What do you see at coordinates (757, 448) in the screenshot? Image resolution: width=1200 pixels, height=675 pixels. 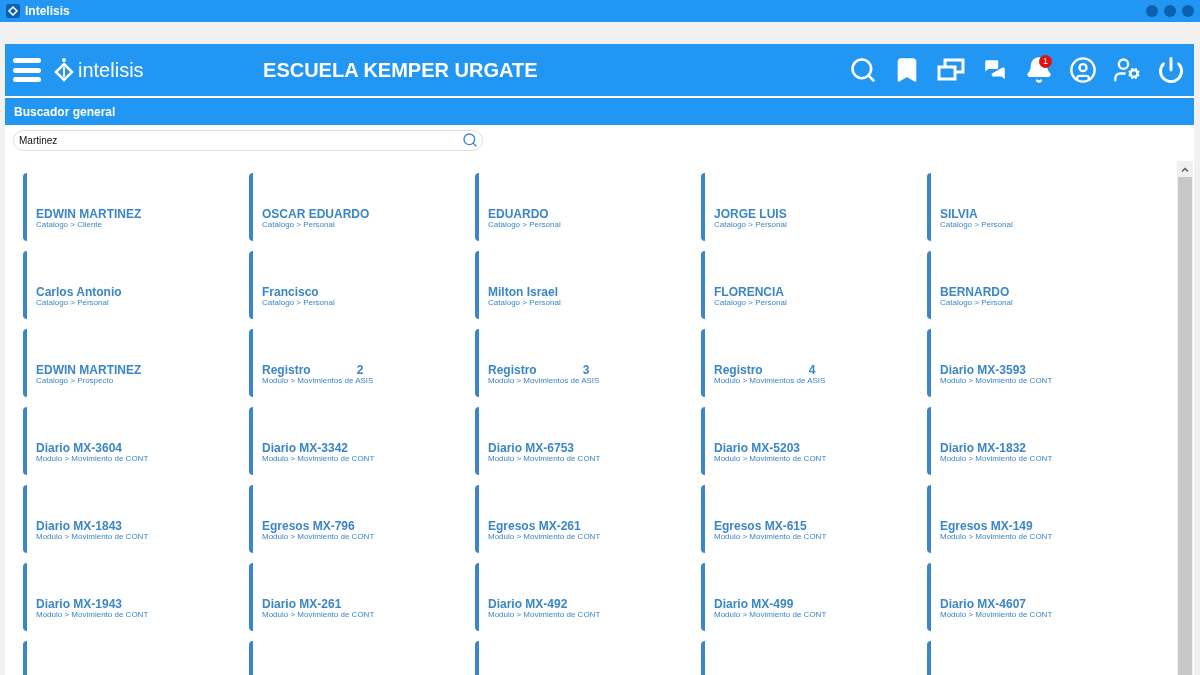 I see `result-title: Diario MX-5203` at bounding box center [757, 448].